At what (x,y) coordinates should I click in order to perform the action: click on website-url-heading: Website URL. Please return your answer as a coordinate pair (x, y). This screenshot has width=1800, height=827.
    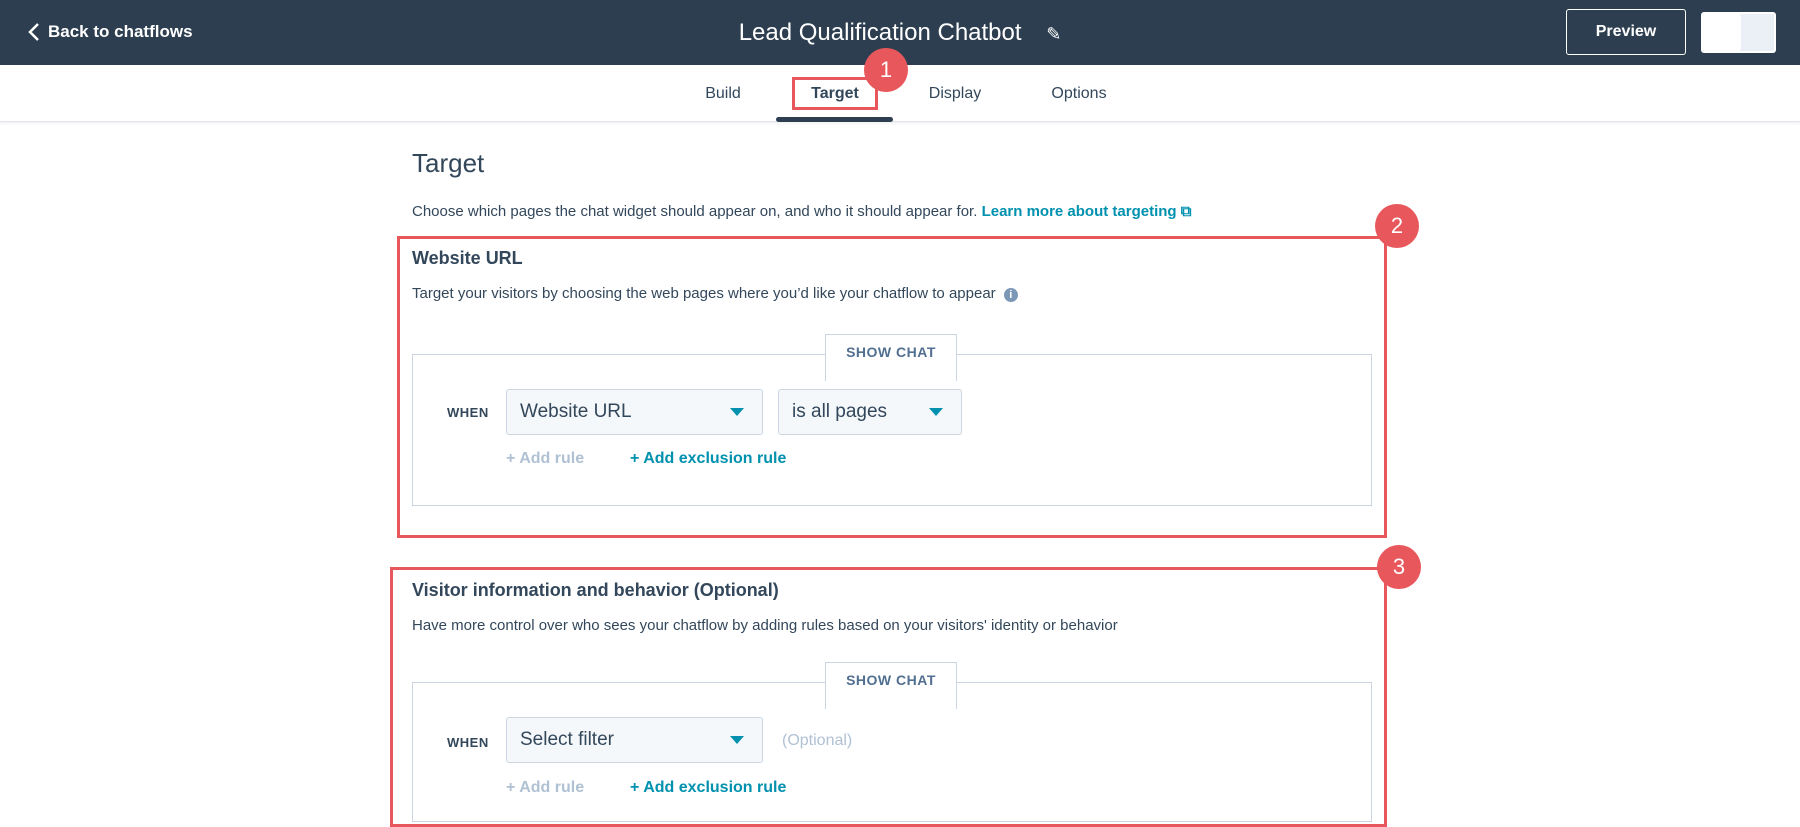
    Looking at the image, I should click on (467, 258).